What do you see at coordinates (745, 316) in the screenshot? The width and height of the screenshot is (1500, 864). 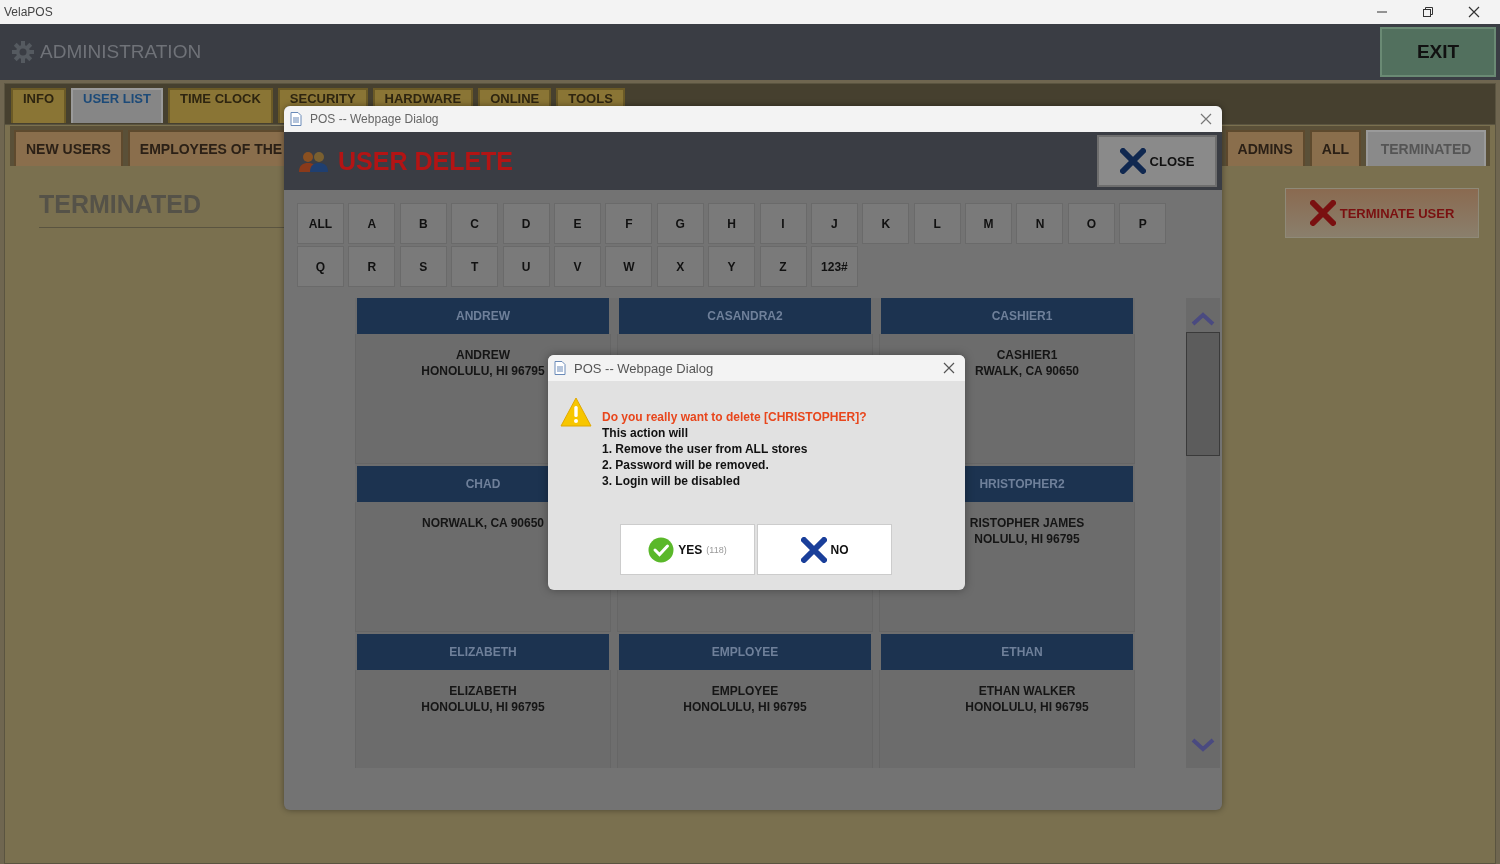 I see `card-header: CASANDRA2` at bounding box center [745, 316].